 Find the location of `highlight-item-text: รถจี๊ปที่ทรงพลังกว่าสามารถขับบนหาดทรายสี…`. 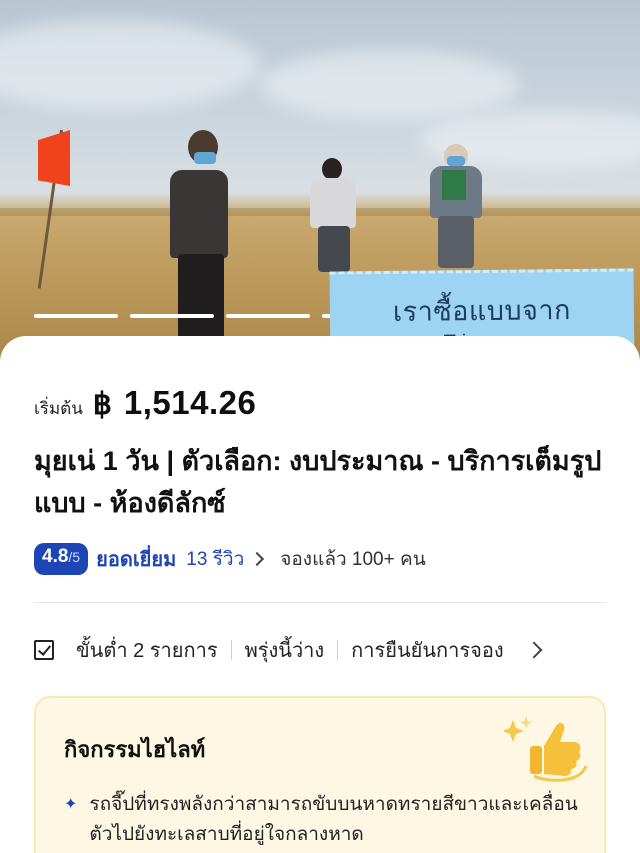

highlight-item-text: รถจี๊ปที่ทรงพลังกว่าสามารถขับบนหาดทรายสี… is located at coordinates (333, 819).